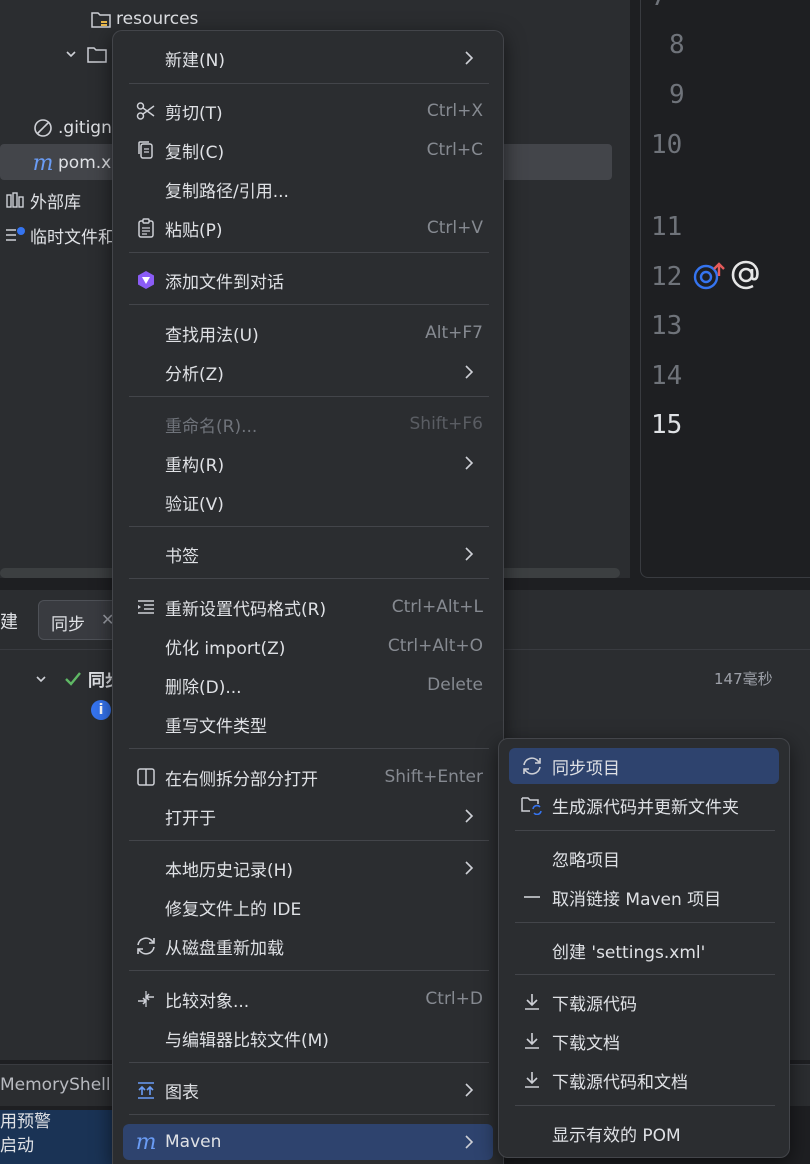 Image resolution: width=810 pixels, height=1164 pixels. Describe the element at coordinates (454, 228) in the screenshot. I see `shortcut: Ctrl+V` at that location.